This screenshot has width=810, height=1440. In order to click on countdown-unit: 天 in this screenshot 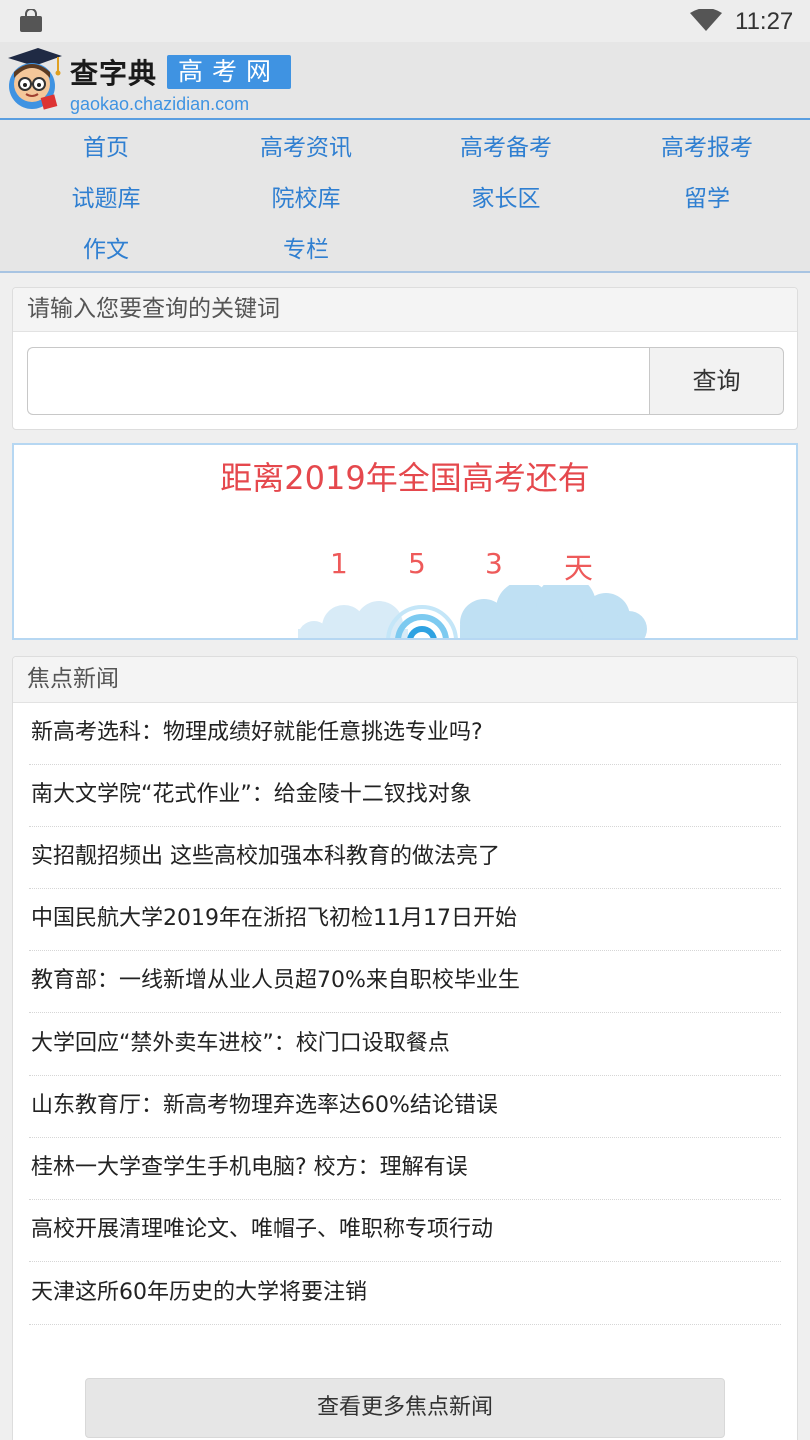, I will do `click(579, 568)`.